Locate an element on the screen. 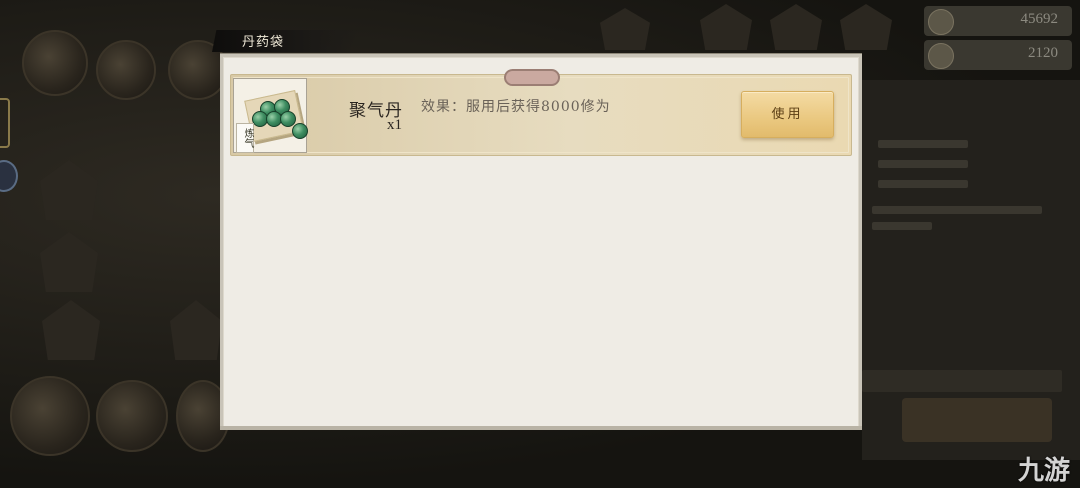 This screenshot has width=1080, height=488. modal-title: 丹药袋 is located at coordinates (263, 42).